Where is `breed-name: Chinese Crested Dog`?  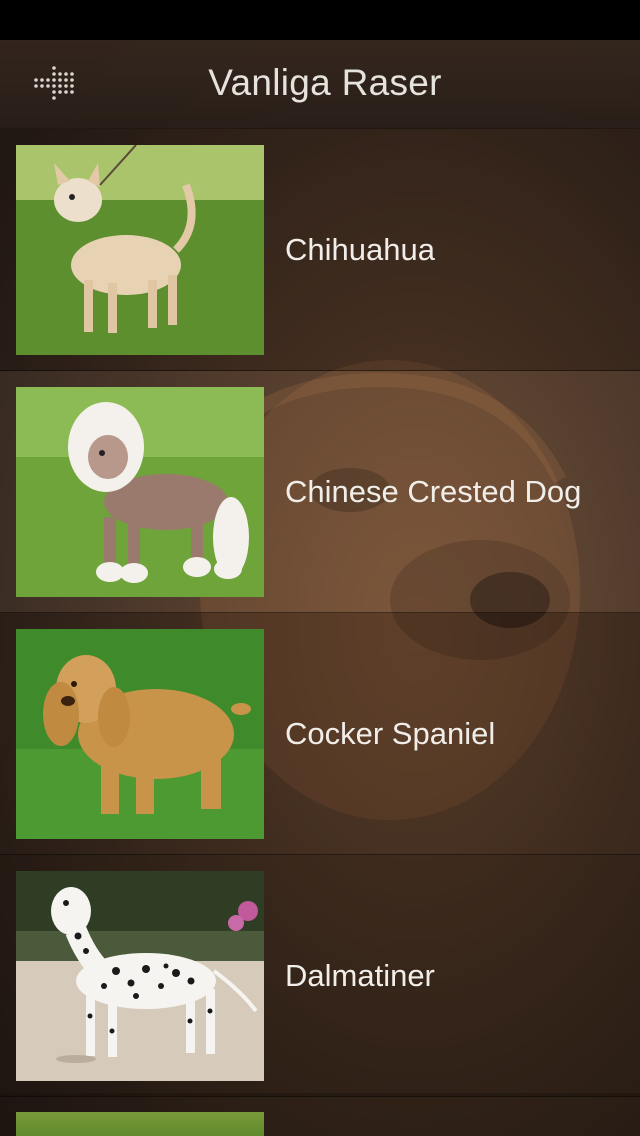
breed-name: Chinese Crested Dog is located at coordinates (433, 491).